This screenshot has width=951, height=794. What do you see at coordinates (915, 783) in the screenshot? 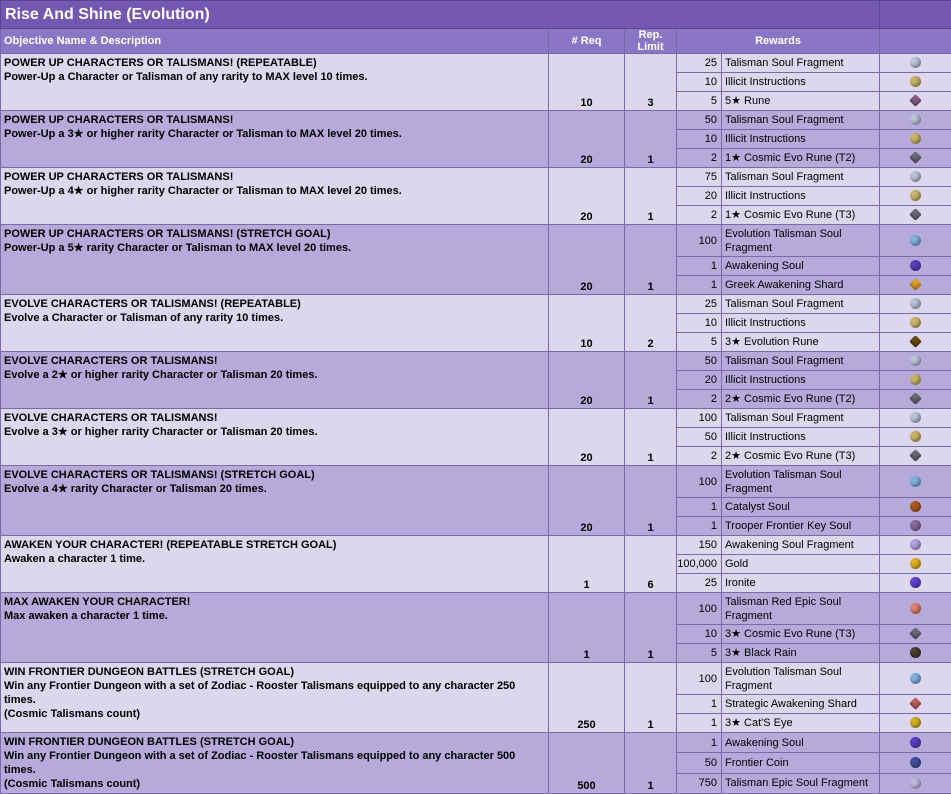
I see `epic-soul-fragment-icon` at bounding box center [915, 783].